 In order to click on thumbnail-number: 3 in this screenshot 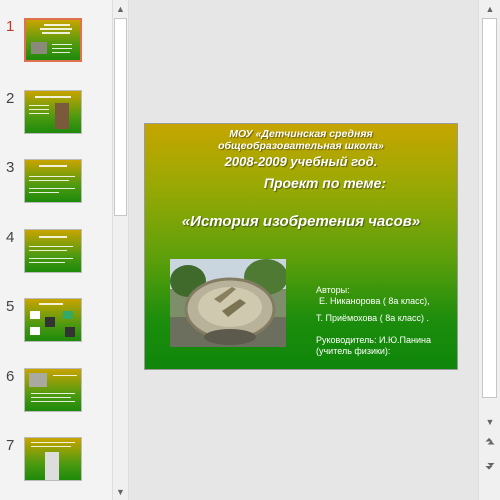, I will do `click(10, 167)`.